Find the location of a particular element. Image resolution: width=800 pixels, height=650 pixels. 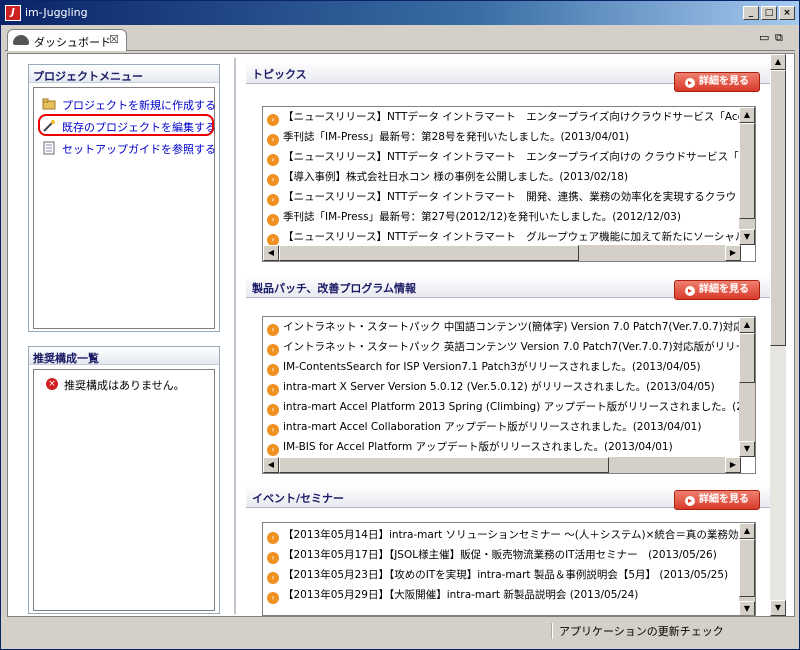

patches-more-label: 詳細を見る is located at coordinates (724, 289).